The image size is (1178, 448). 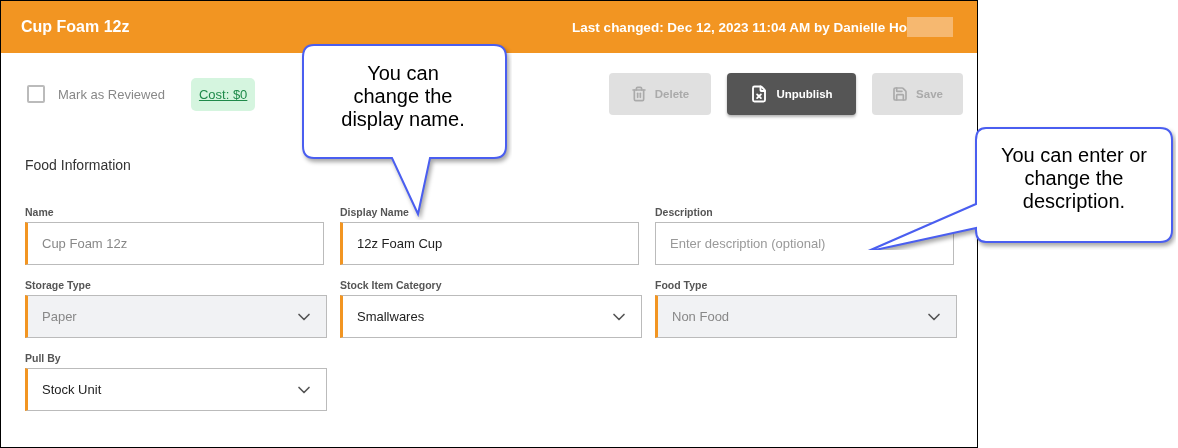 What do you see at coordinates (804, 243) in the screenshot?
I see `input-field: Enter description (optional)` at bounding box center [804, 243].